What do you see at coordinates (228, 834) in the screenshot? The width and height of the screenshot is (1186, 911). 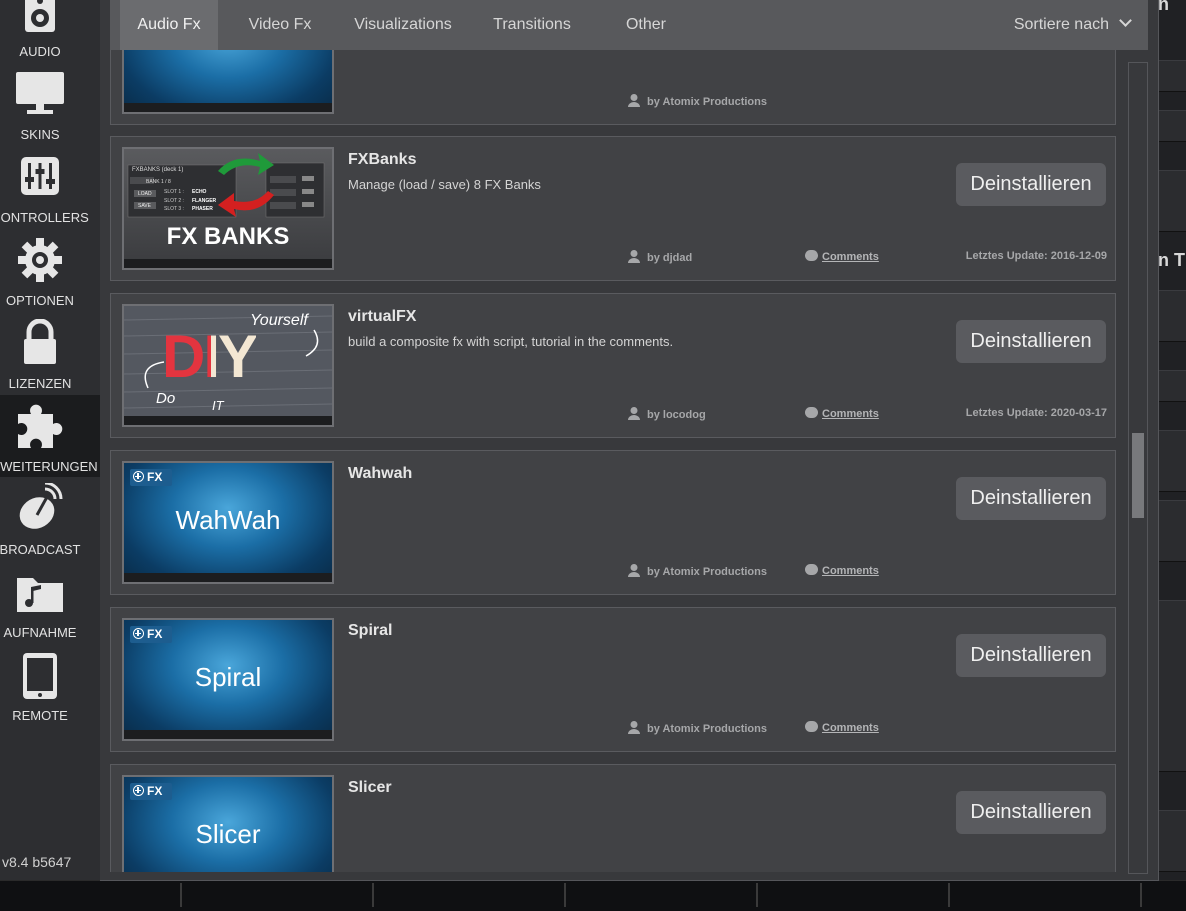 I see `thumbnail-title: Slicer` at bounding box center [228, 834].